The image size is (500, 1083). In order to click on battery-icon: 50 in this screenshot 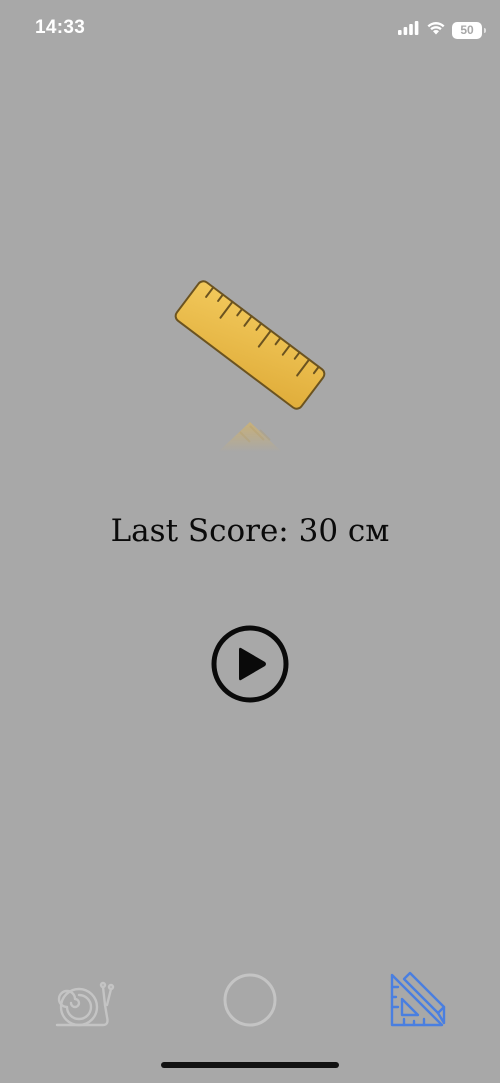, I will do `click(469, 30)`.